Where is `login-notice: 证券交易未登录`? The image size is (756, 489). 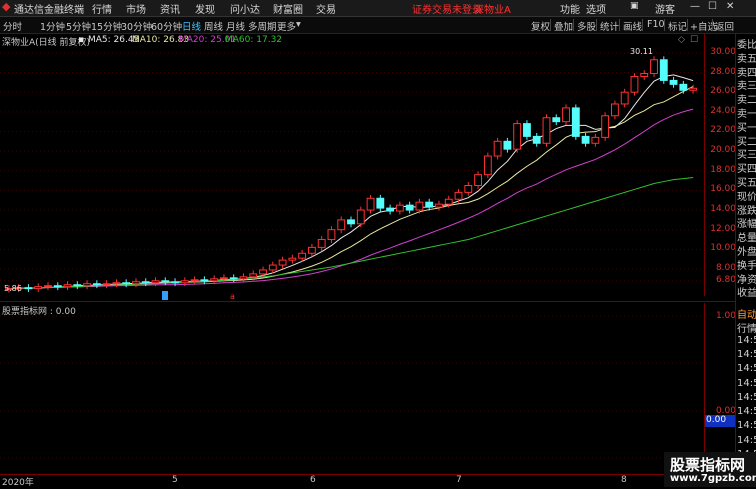 login-notice: 证券交易未登录 is located at coordinates (447, 8).